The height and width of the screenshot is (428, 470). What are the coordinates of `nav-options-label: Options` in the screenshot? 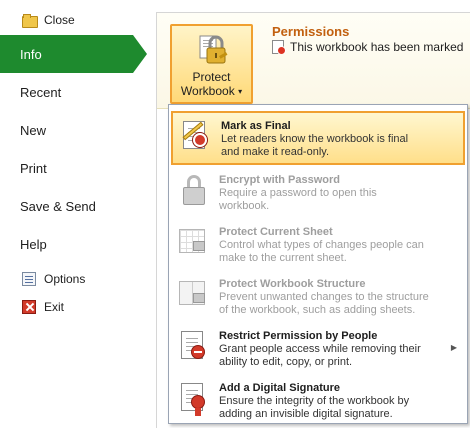 It's located at (65, 279).